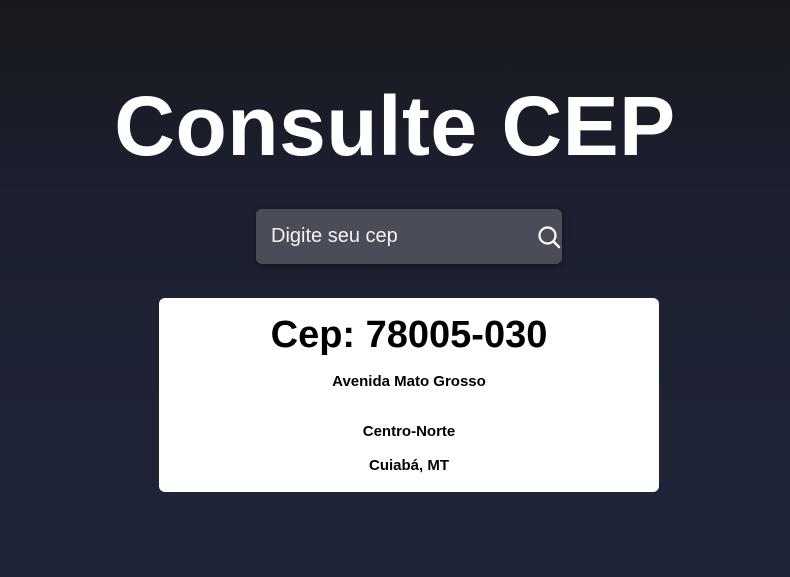  Describe the element at coordinates (409, 431) in the screenshot. I see `district-name: Centro-Norte` at that location.